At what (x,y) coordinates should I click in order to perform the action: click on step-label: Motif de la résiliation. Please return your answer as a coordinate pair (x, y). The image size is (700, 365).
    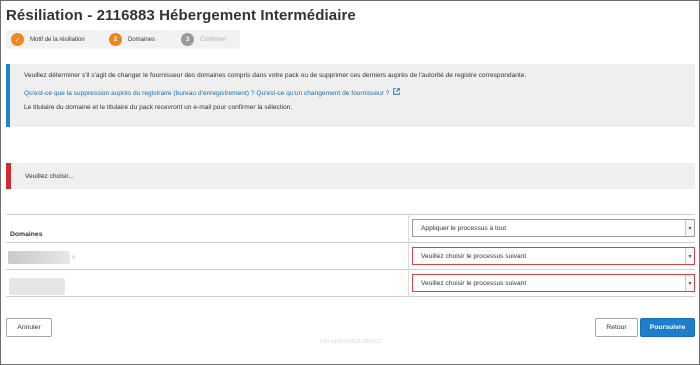
    Looking at the image, I should click on (57, 39).